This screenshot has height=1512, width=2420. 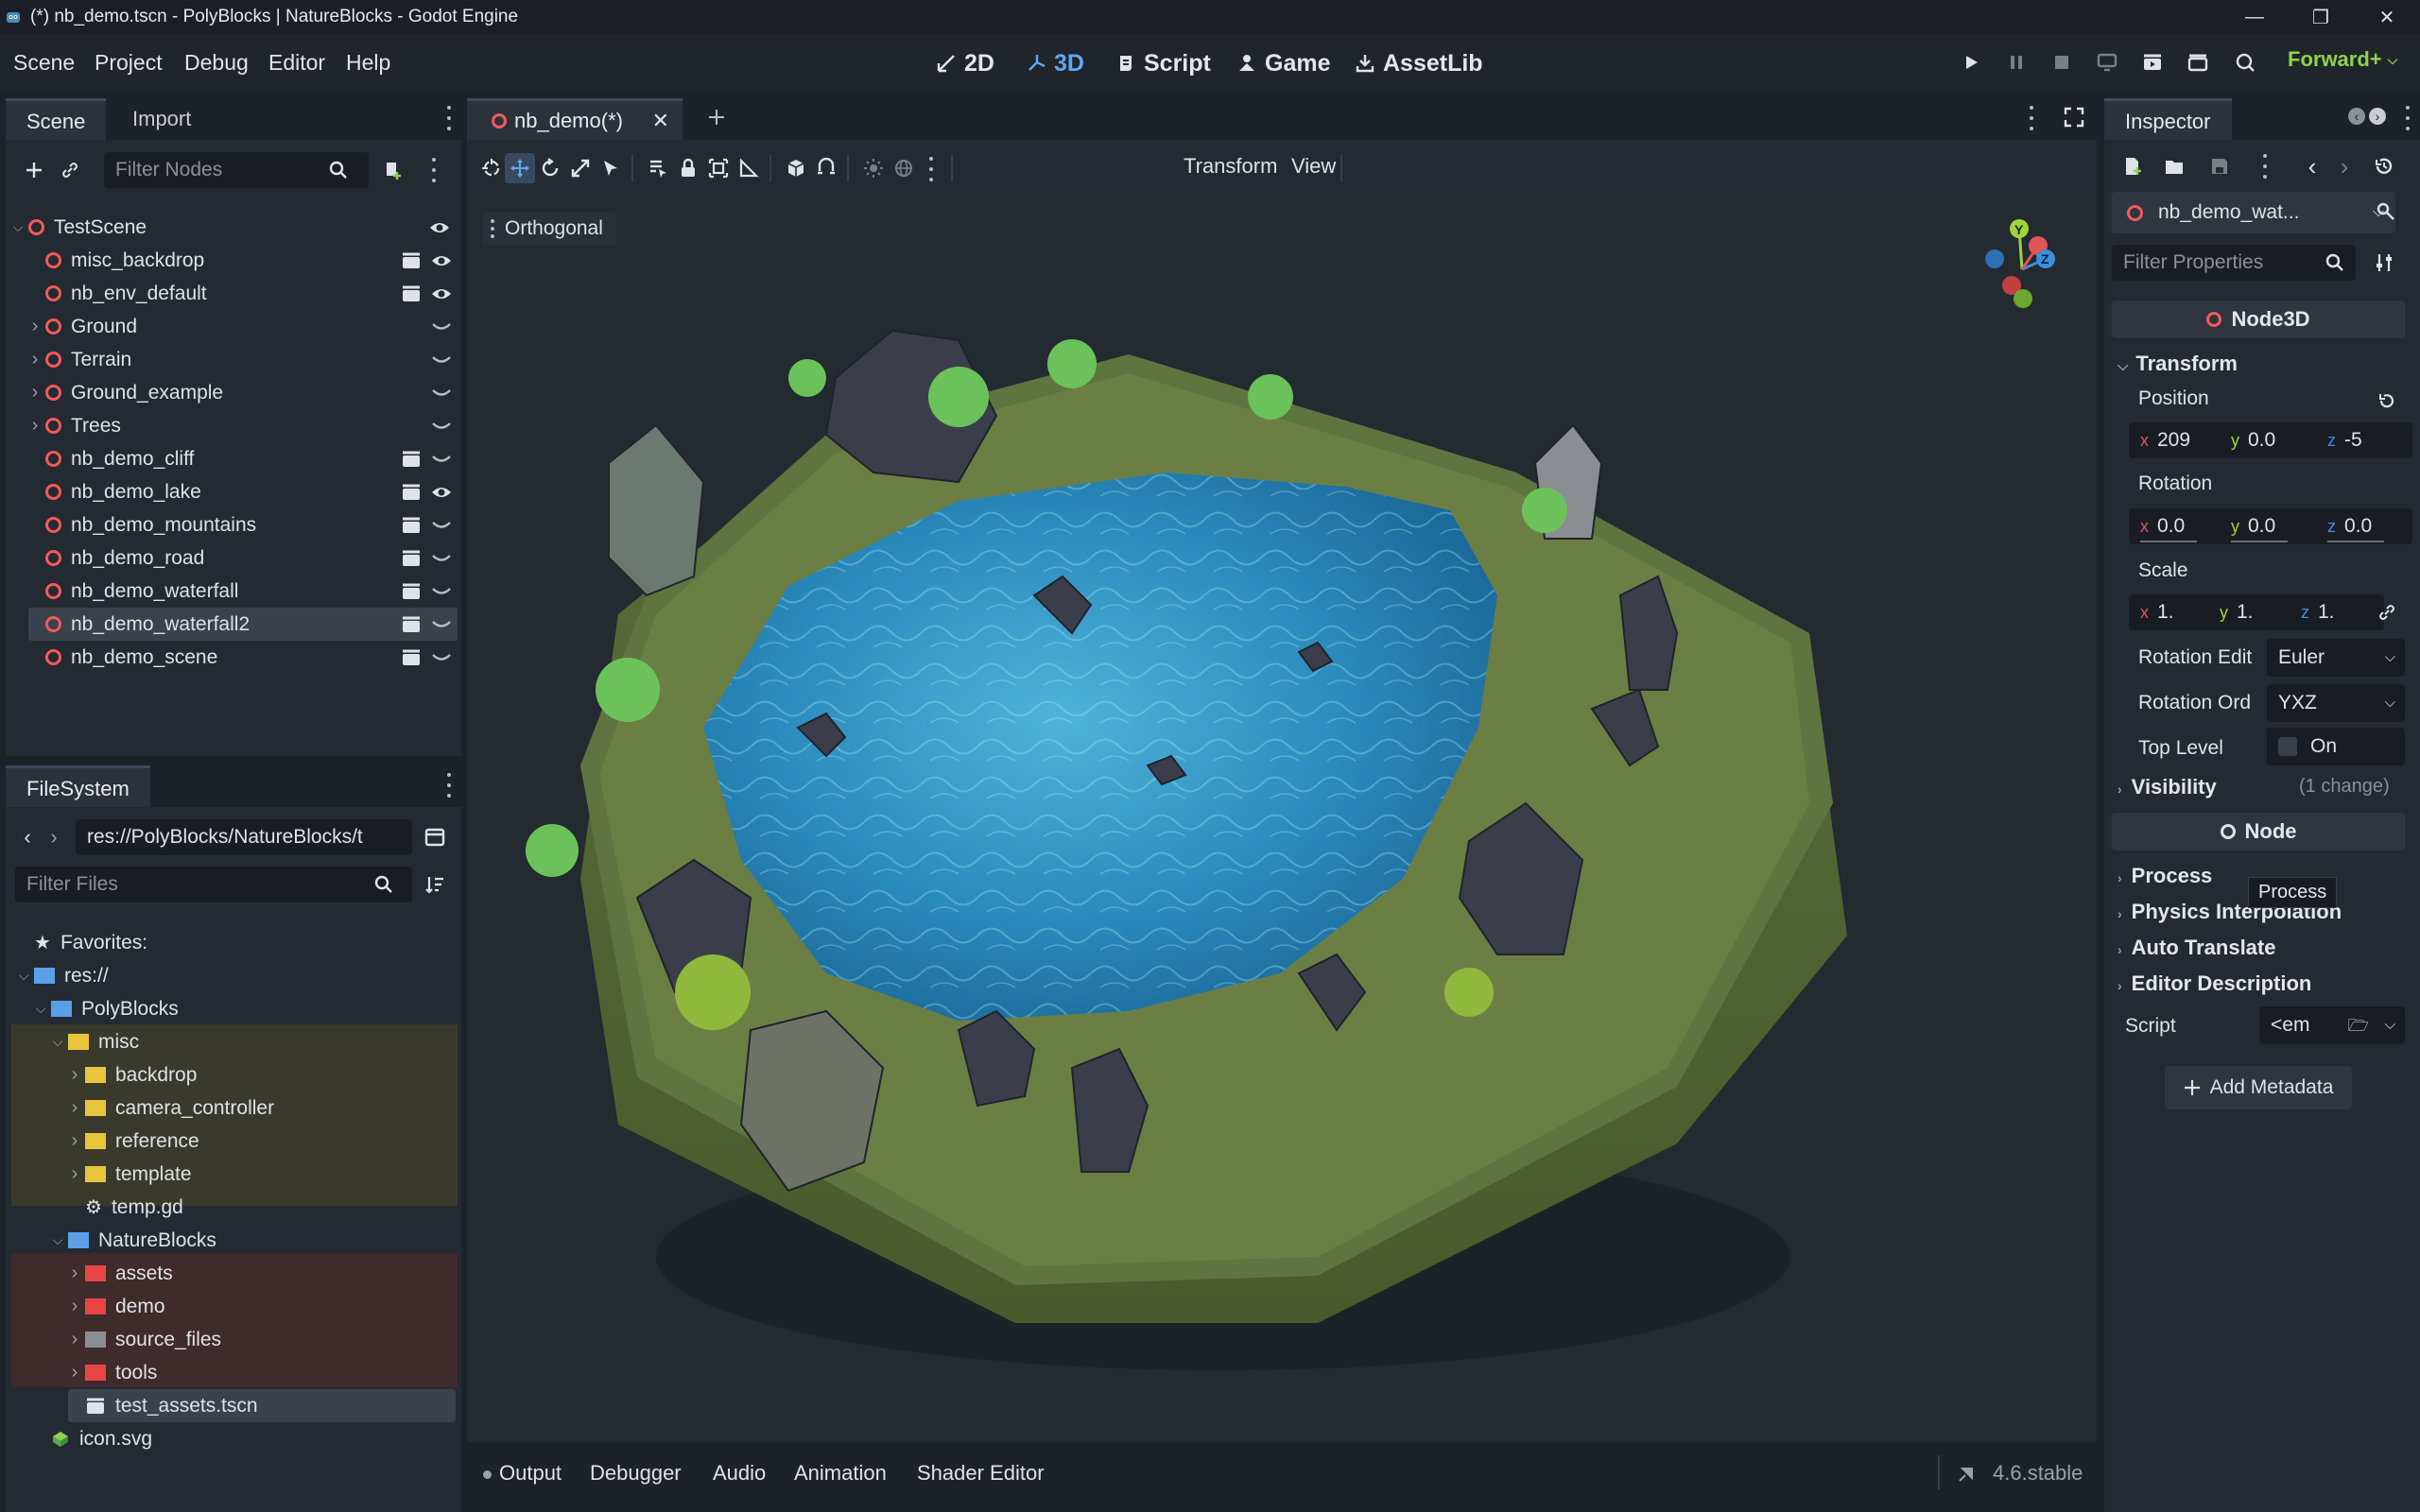 I want to click on file-test-assets: test_assets.tscn, so click(x=262, y=1405).